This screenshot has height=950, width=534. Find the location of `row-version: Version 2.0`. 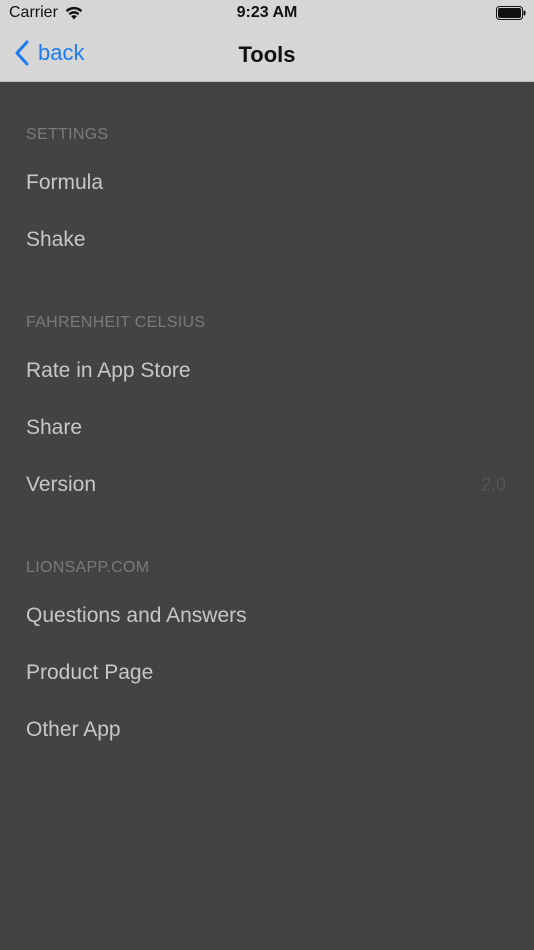

row-version: Version 2.0 is located at coordinates (267, 485).